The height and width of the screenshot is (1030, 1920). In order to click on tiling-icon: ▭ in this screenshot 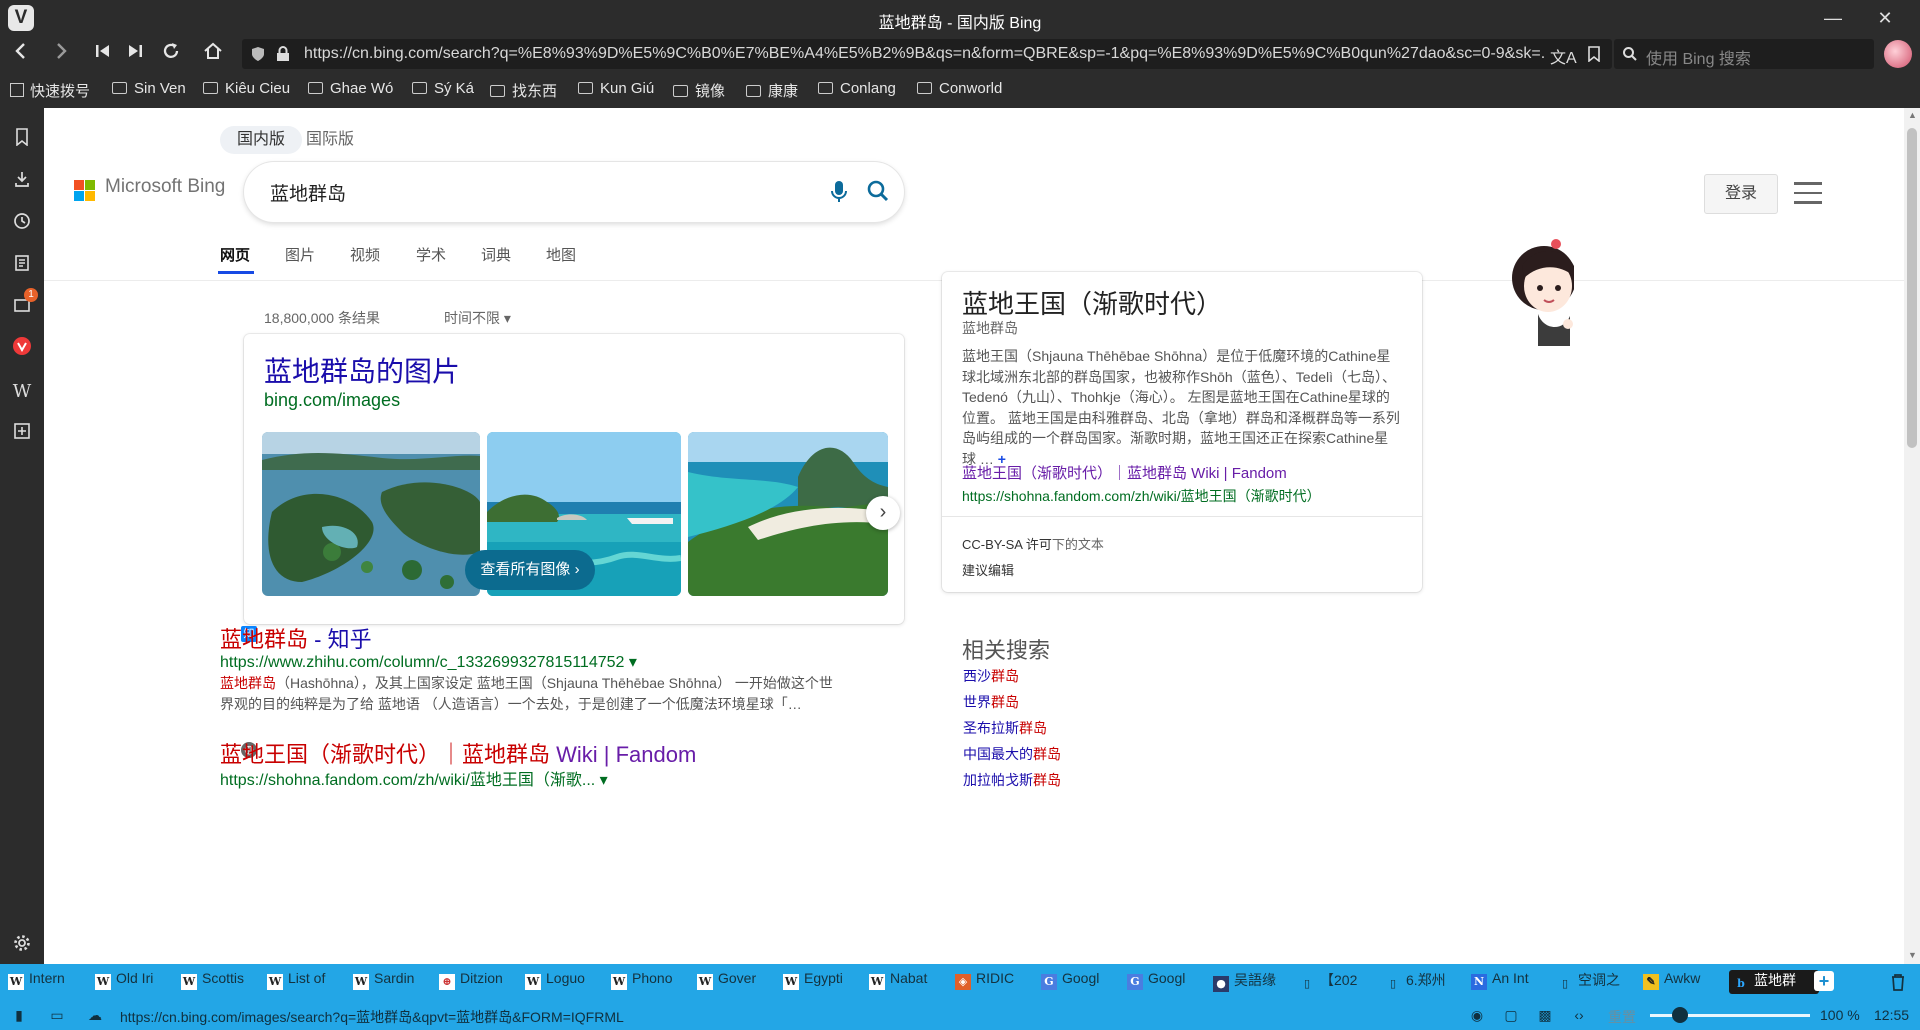, I will do `click(57, 1015)`.